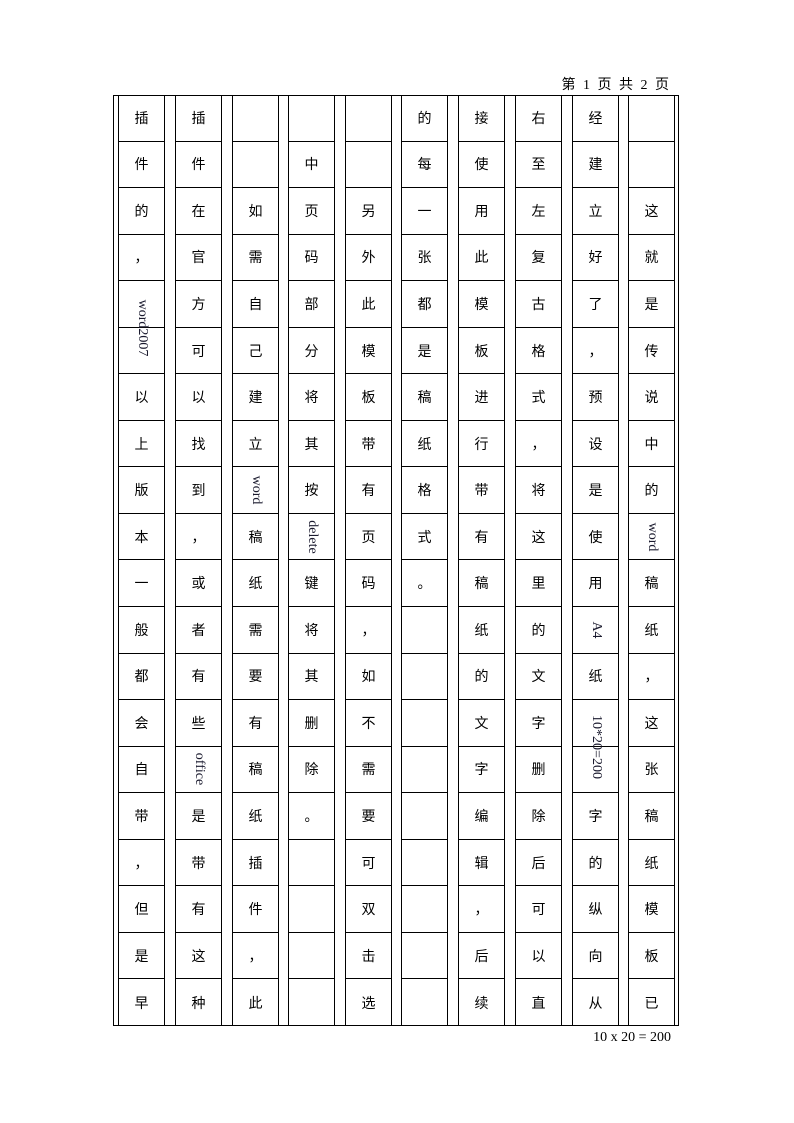 The height and width of the screenshot is (1123, 794). Describe the element at coordinates (311, 351) in the screenshot. I see `grid-cell: 分` at that location.